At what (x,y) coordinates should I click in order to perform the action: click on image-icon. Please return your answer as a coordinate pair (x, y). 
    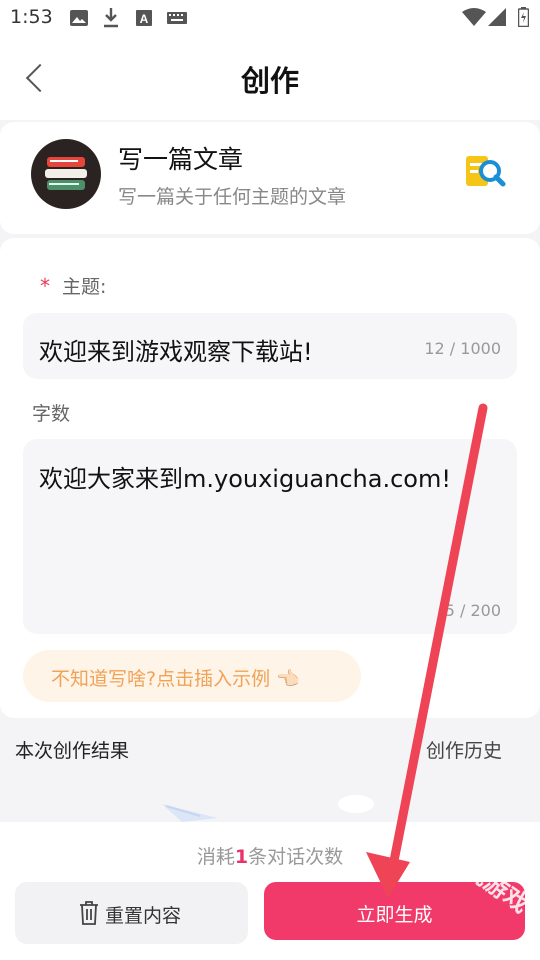
    Looking at the image, I should click on (79, 18).